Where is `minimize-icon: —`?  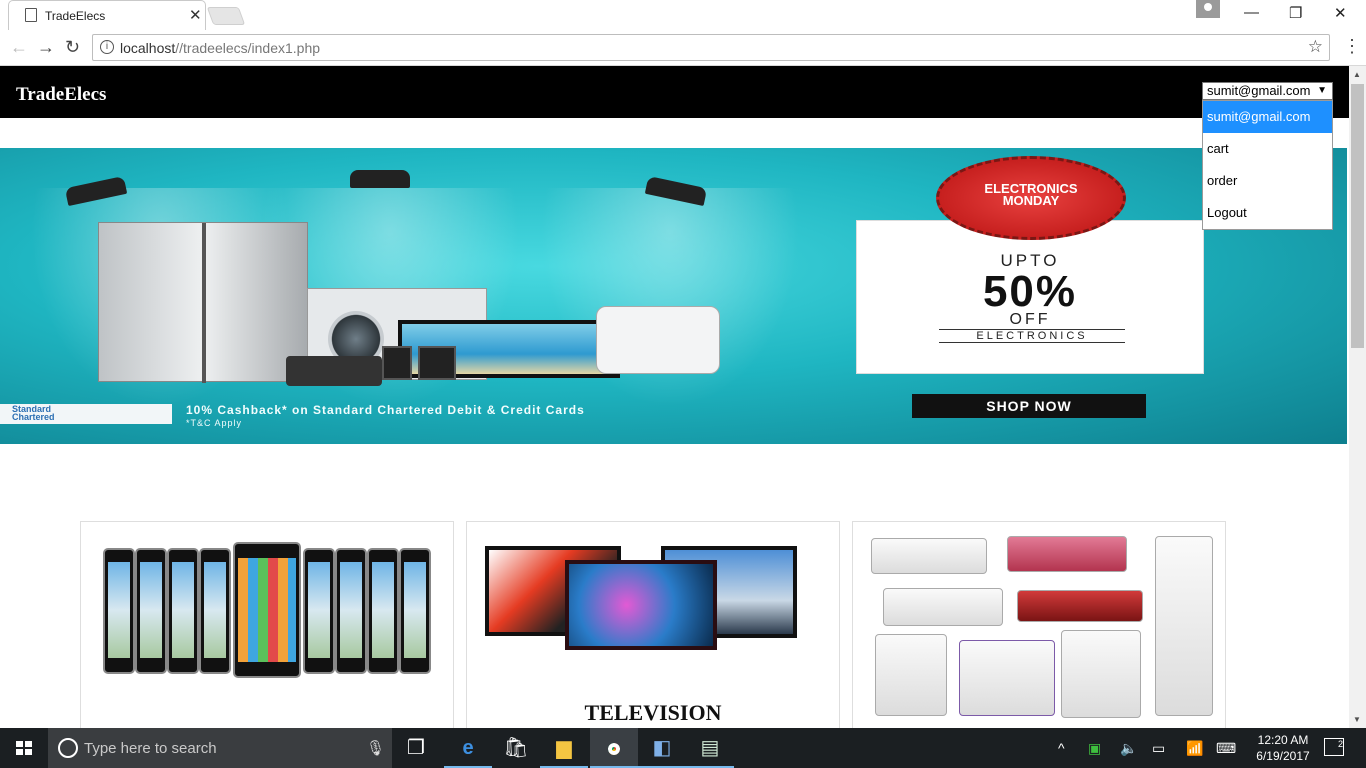 minimize-icon: — is located at coordinates (1251, 12).